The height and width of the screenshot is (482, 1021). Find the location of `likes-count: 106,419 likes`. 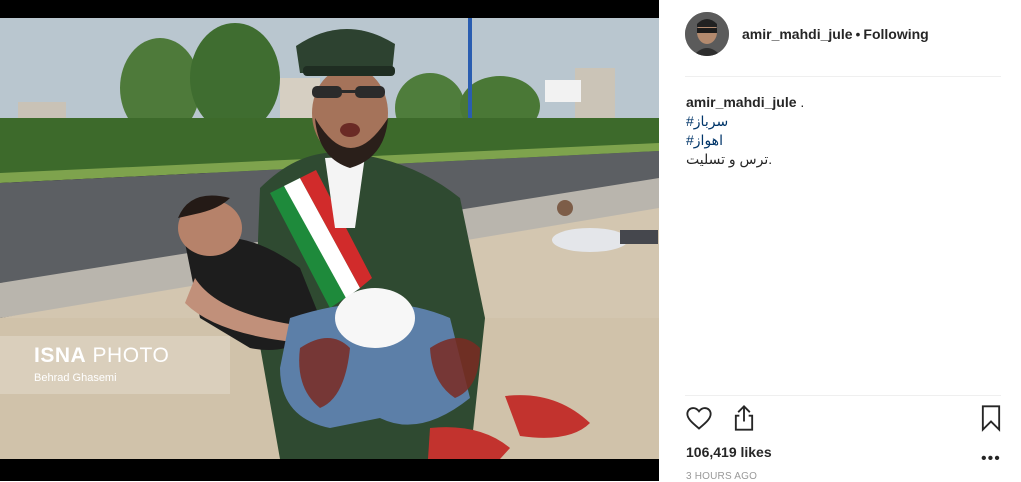

likes-count: 106,419 likes is located at coordinates (729, 452).